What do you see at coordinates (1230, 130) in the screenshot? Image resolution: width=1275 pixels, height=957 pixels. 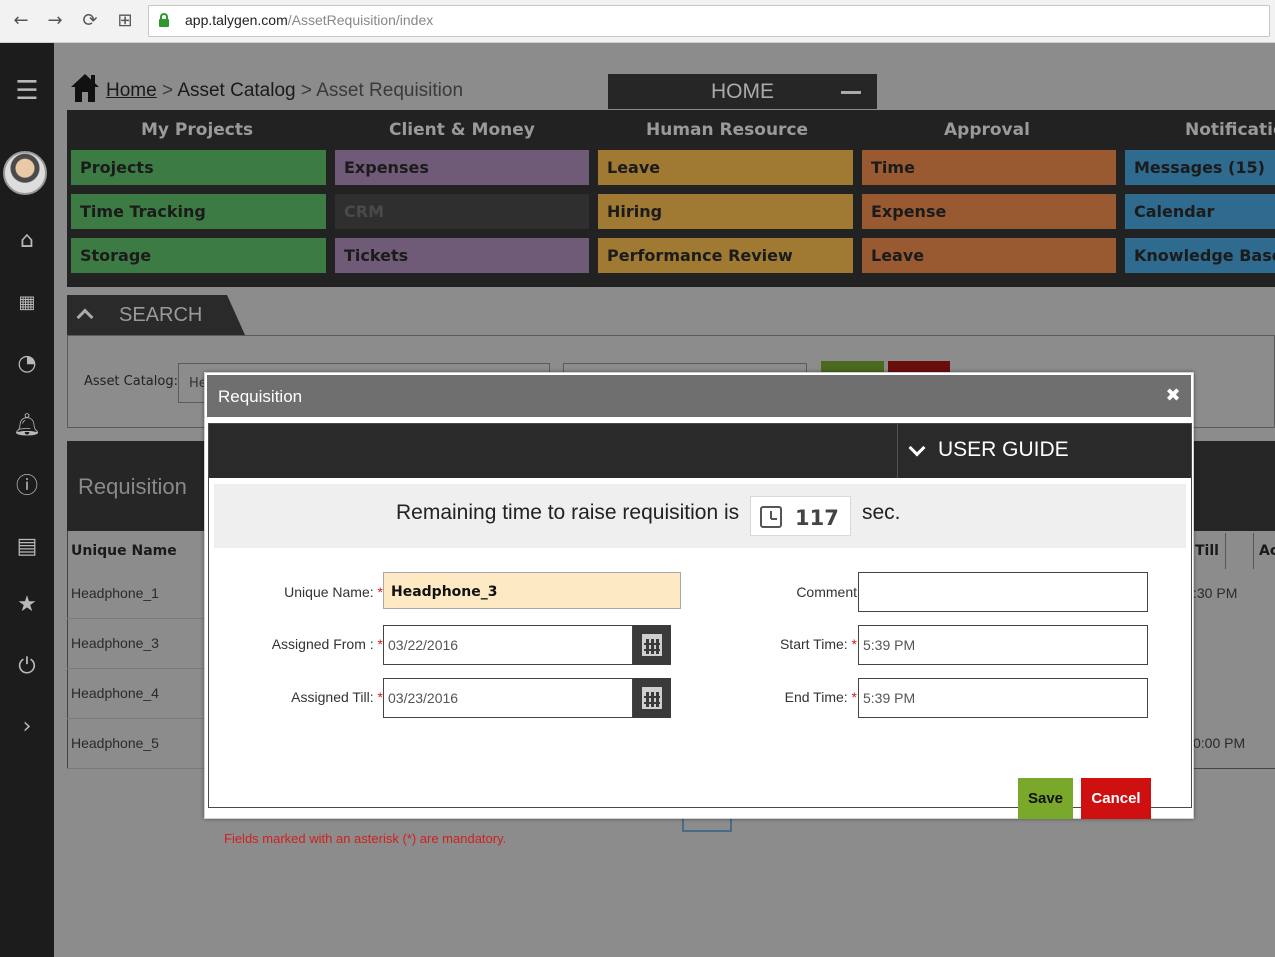 I see `menu-heading-notifications: Notifications` at bounding box center [1230, 130].